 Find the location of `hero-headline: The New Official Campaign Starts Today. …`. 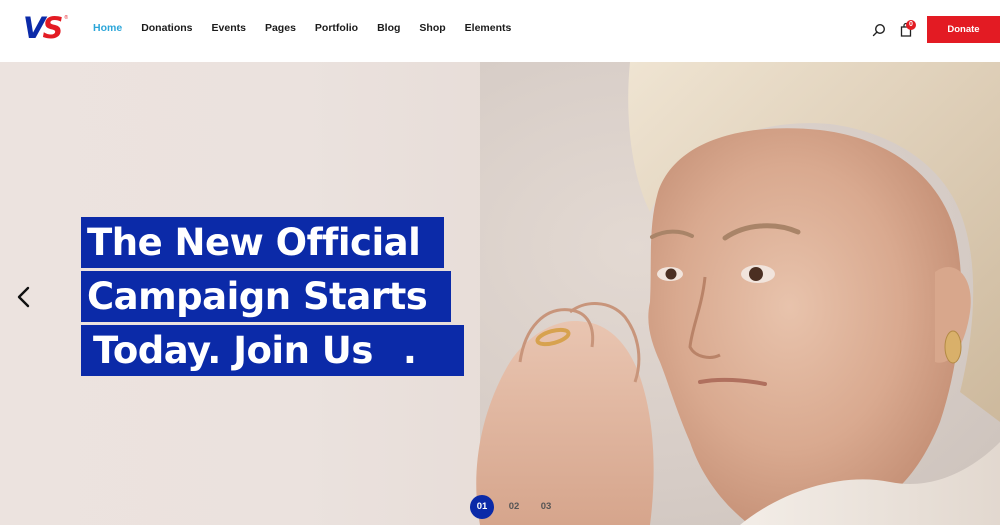

hero-headline: The New Official Campaign Starts Today. … is located at coordinates (273, 298).